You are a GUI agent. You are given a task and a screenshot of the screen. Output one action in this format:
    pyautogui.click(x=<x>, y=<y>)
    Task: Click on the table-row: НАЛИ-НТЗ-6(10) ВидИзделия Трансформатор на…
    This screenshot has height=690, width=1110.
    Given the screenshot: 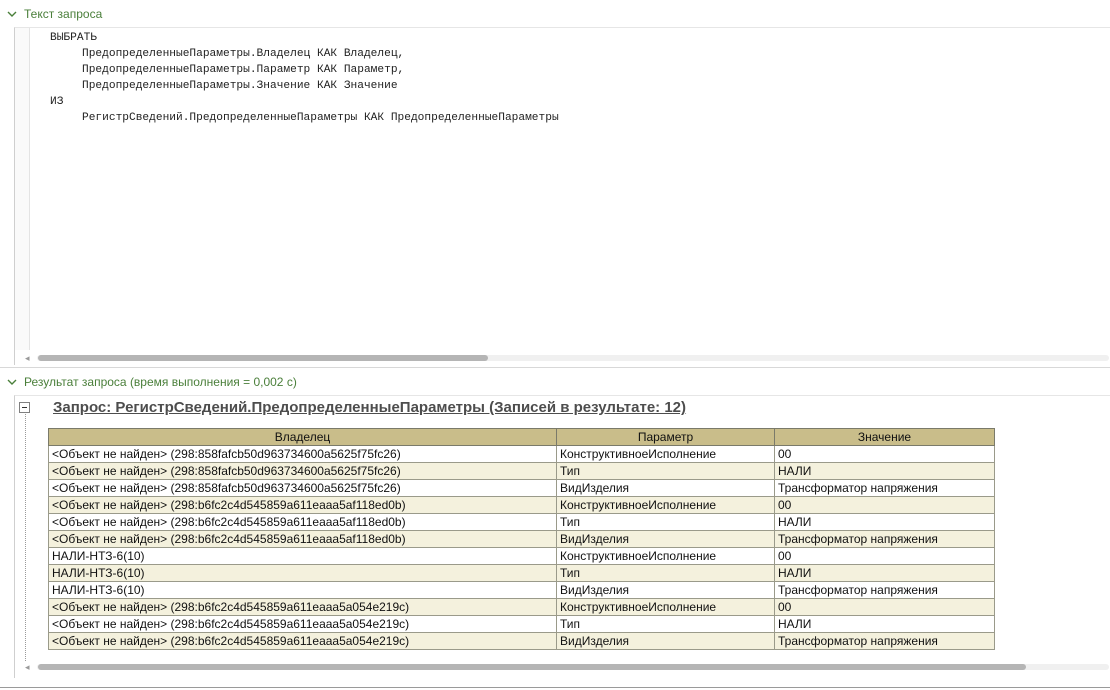 What is the action you would take?
    pyautogui.click(x=521, y=590)
    